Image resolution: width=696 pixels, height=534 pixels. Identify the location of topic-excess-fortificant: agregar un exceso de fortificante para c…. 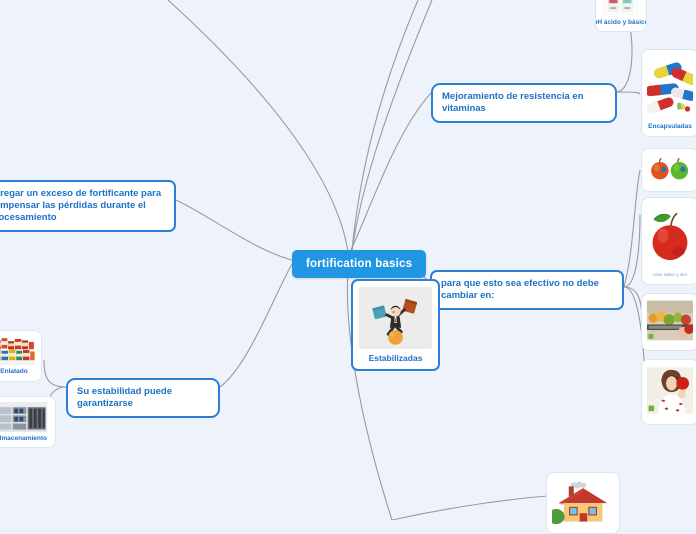
(88, 206).